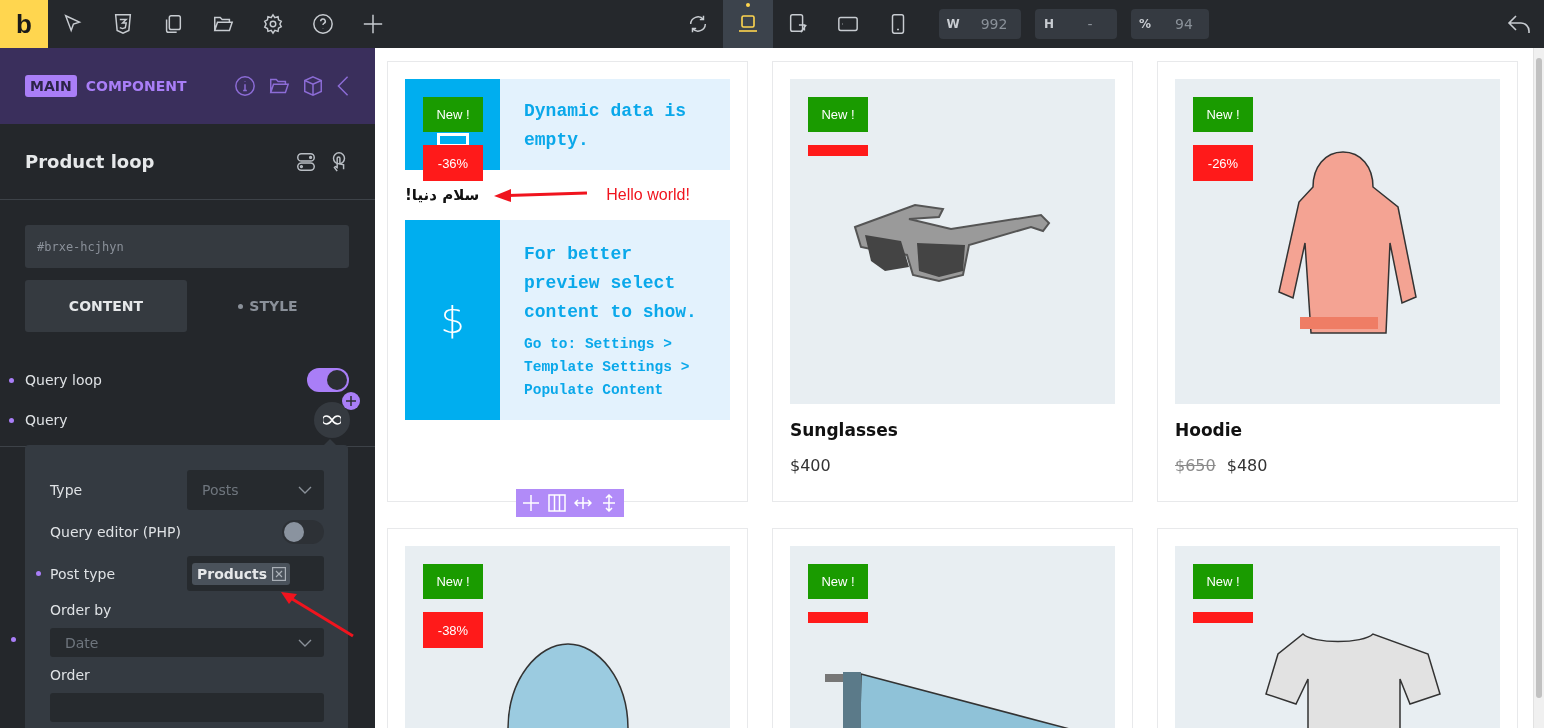 The image size is (1544, 728). I want to click on tags-field: Products, so click(255, 573).